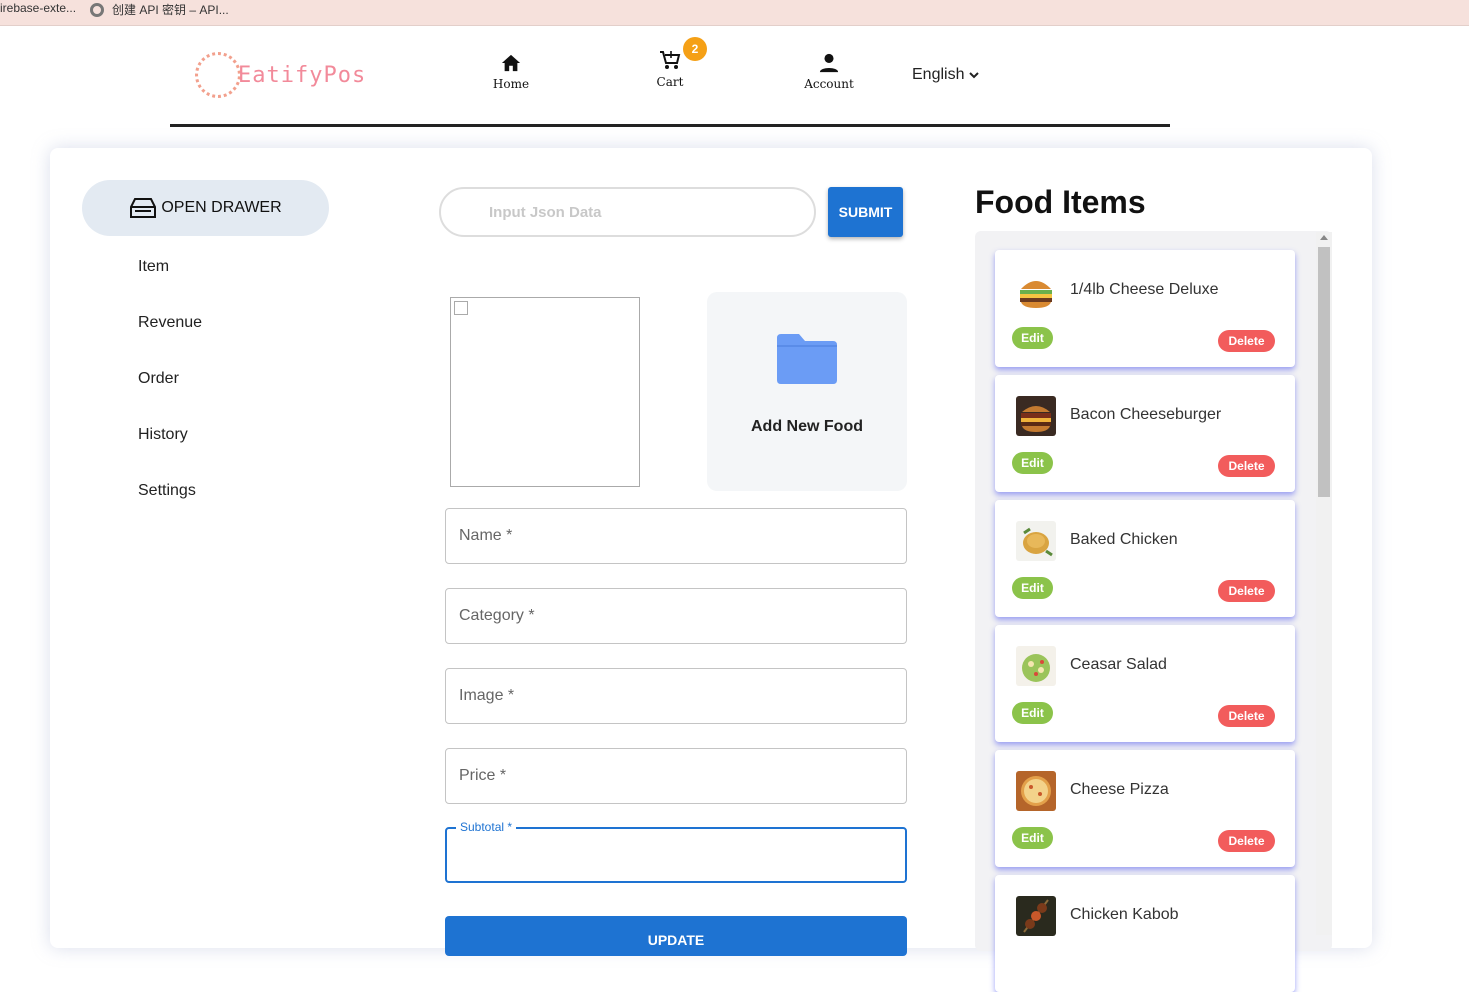 The width and height of the screenshot is (1469, 992). What do you see at coordinates (865, 212) in the screenshot?
I see `submit-button: SUBMIT` at bounding box center [865, 212].